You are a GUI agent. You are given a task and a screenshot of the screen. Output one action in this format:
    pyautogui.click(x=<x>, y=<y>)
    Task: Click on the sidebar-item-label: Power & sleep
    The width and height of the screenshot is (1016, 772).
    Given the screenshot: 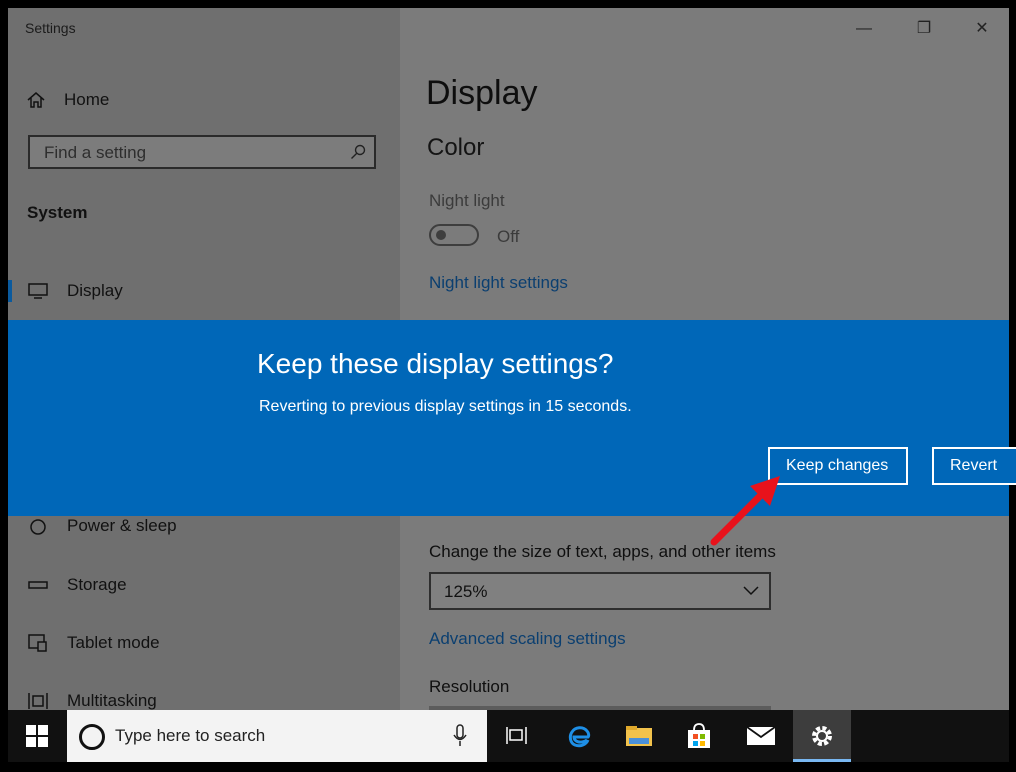 What is the action you would take?
    pyautogui.click(x=122, y=525)
    